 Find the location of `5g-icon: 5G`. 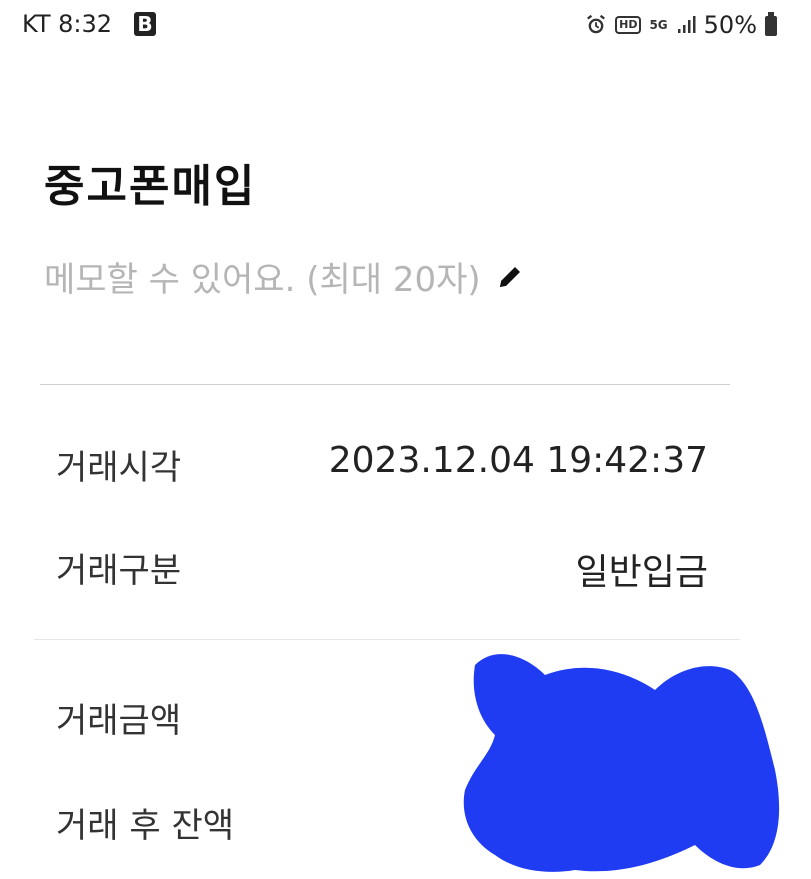

5g-icon: 5G is located at coordinates (658, 25).